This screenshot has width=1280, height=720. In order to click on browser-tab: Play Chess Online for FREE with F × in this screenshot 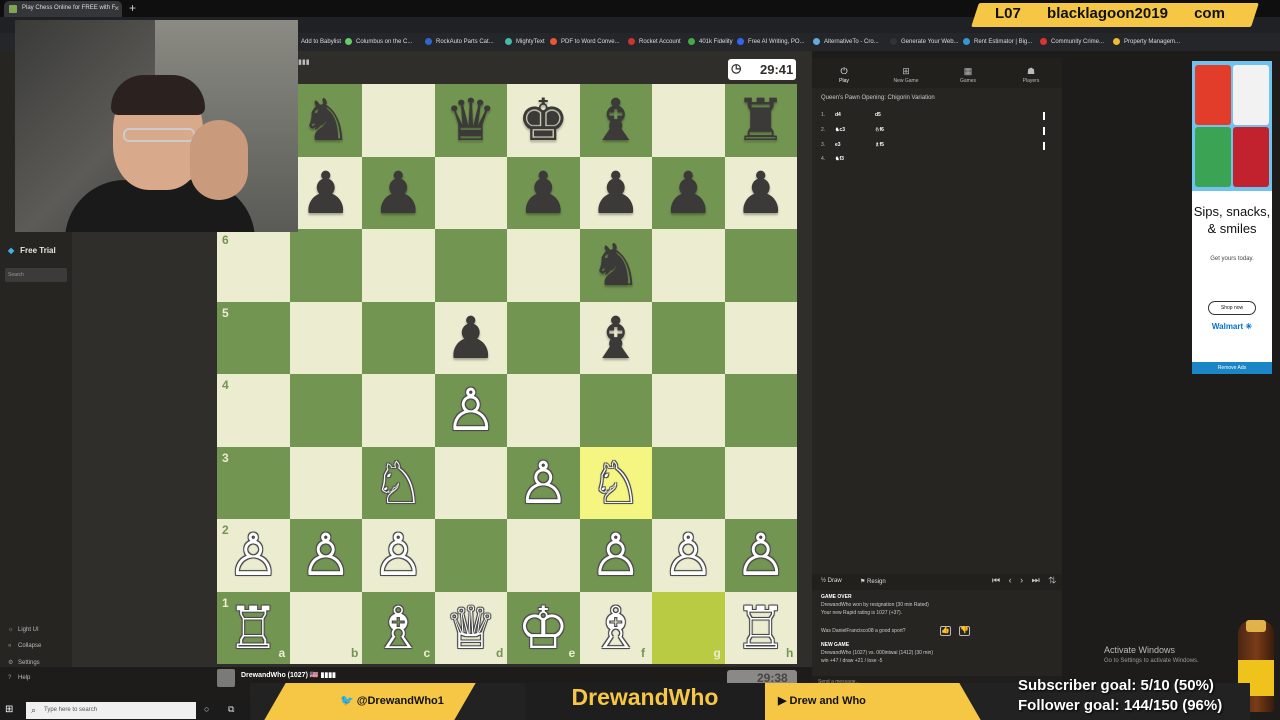, I will do `click(63, 9)`.